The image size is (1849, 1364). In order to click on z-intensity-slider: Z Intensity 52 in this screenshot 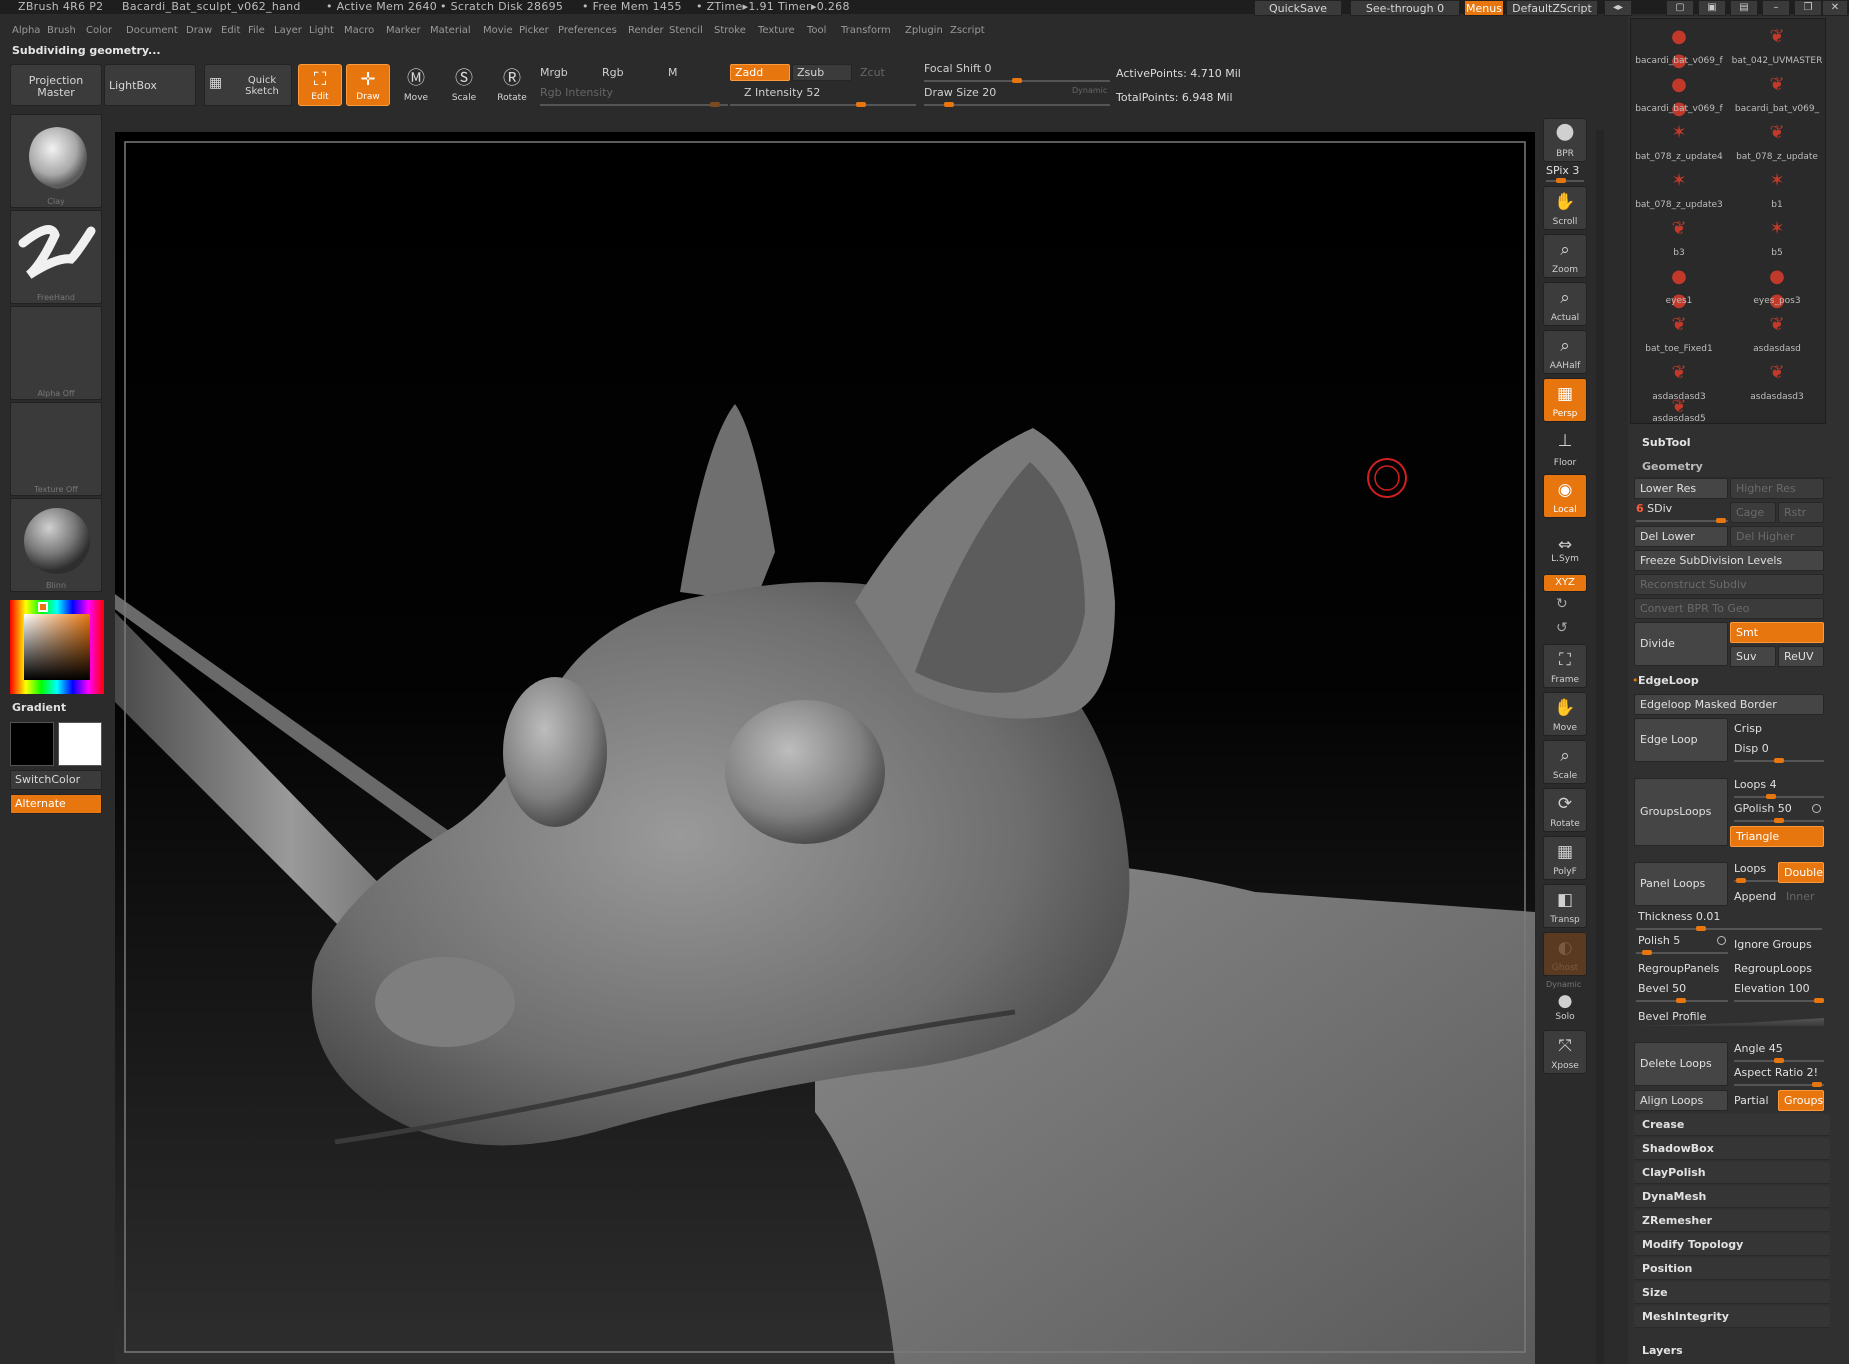, I will do `click(782, 92)`.